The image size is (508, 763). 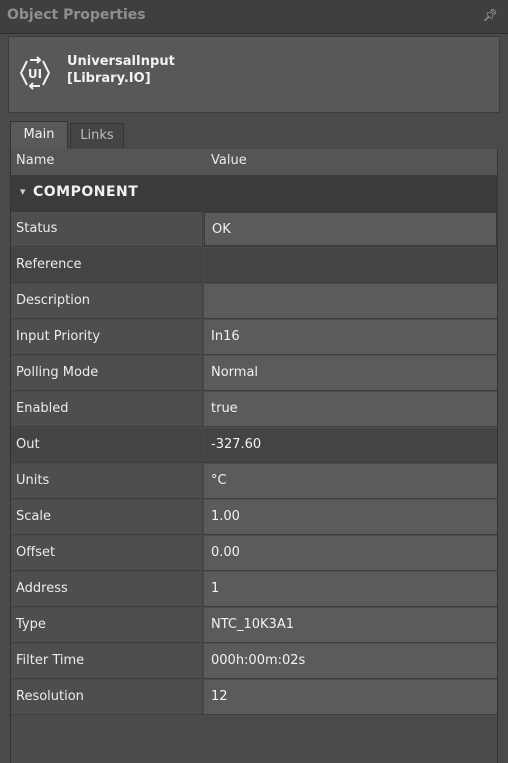 I want to click on property-name-cell: Scale, so click(x=107, y=517).